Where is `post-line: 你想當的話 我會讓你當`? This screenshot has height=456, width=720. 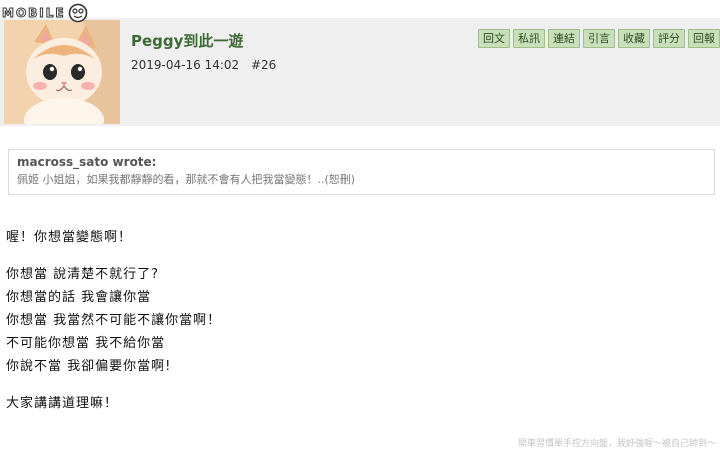 post-line: 你想當的話 我會讓你當 is located at coordinates (79, 297).